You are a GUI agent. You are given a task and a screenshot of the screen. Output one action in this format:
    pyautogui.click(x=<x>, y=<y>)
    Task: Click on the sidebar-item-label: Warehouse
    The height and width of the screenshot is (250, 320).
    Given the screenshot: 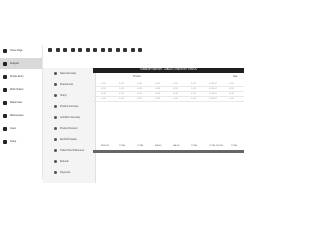 What is the action you would take?
    pyautogui.click(x=16, y=102)
    